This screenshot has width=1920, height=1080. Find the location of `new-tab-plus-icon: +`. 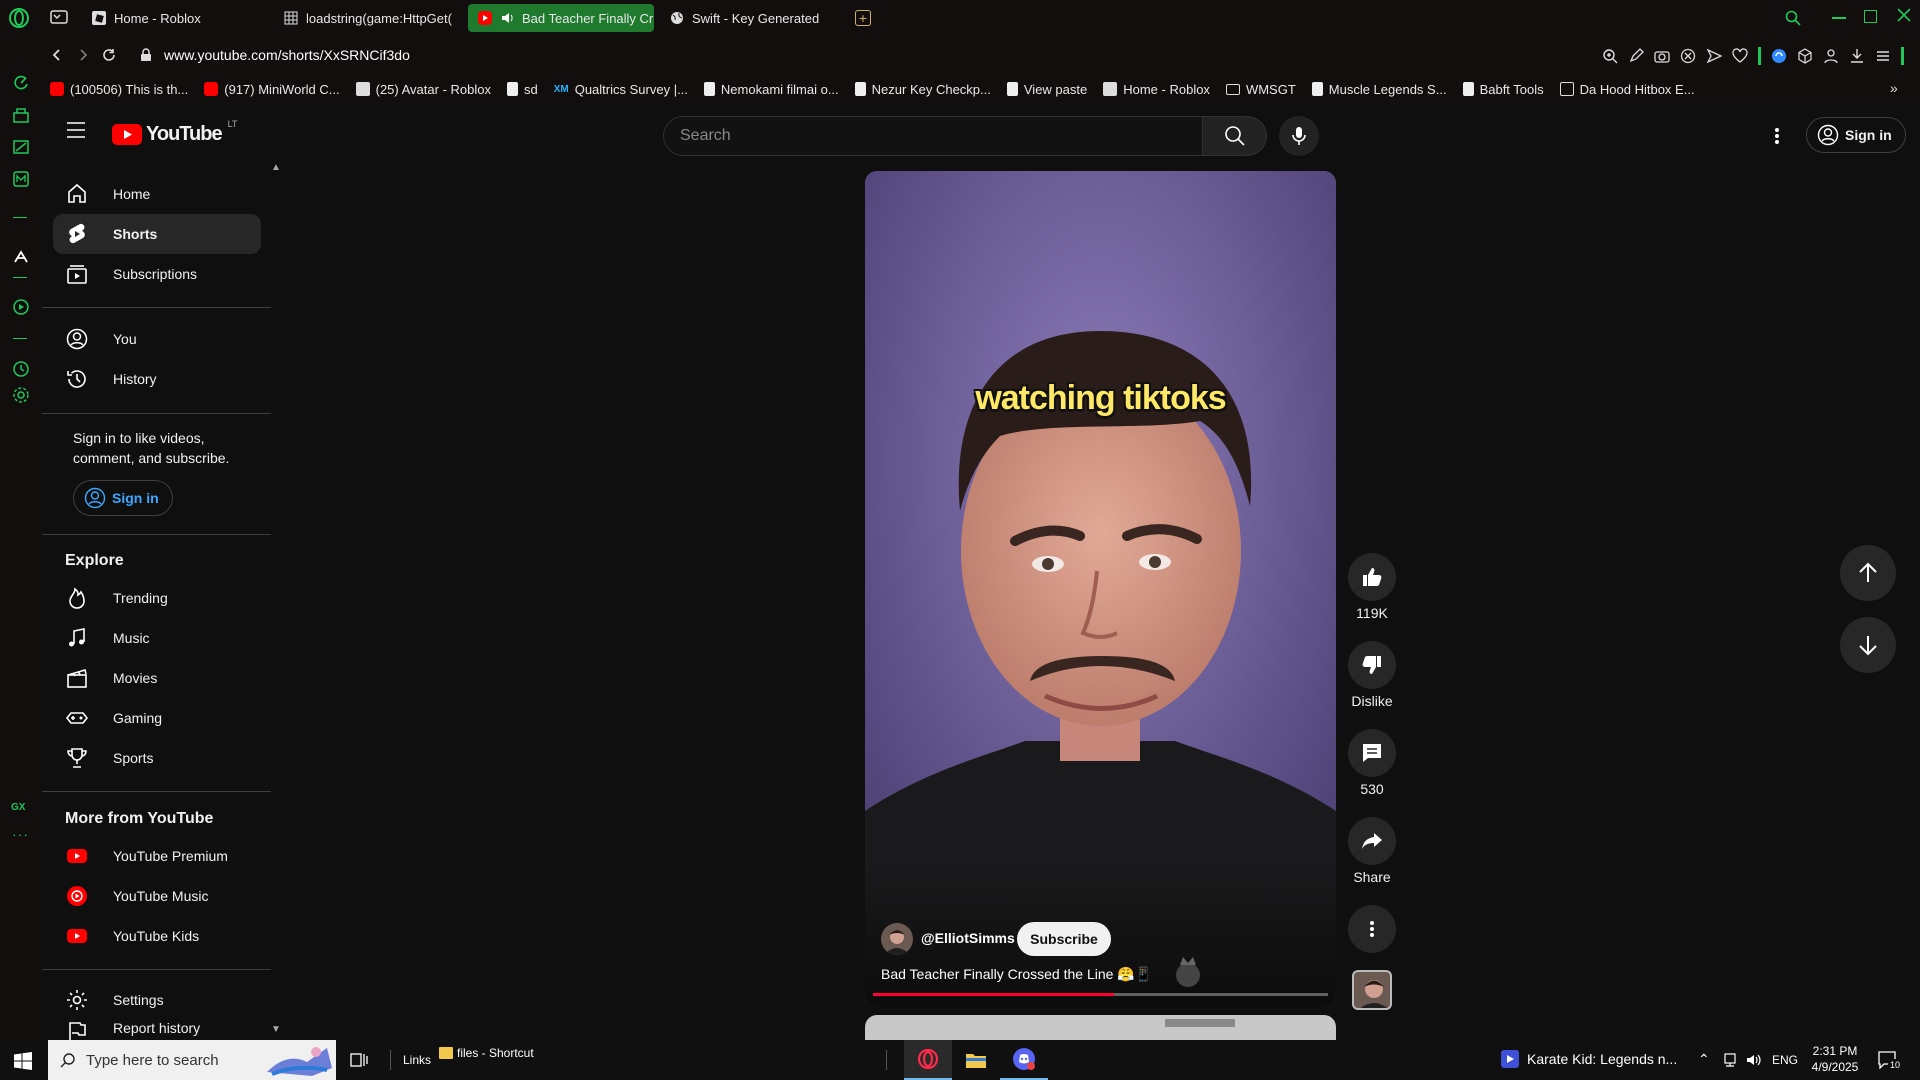

new-tab-plus-icon: + is located at coordinates (863, 18).